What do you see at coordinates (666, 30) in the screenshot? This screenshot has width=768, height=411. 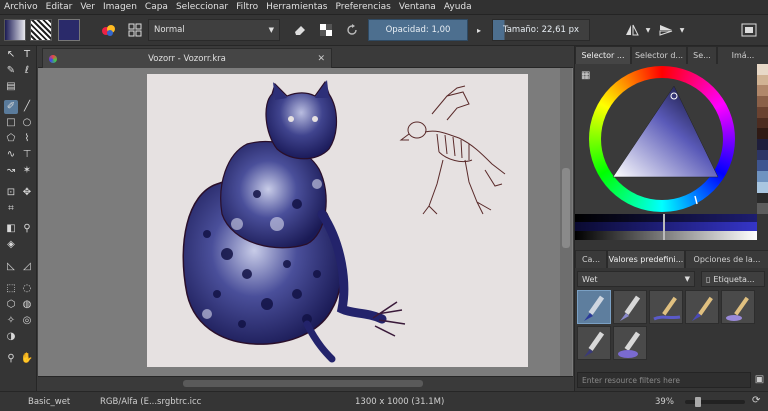 I see `mirror-vertical-icon` at bounding box center [666, 30].